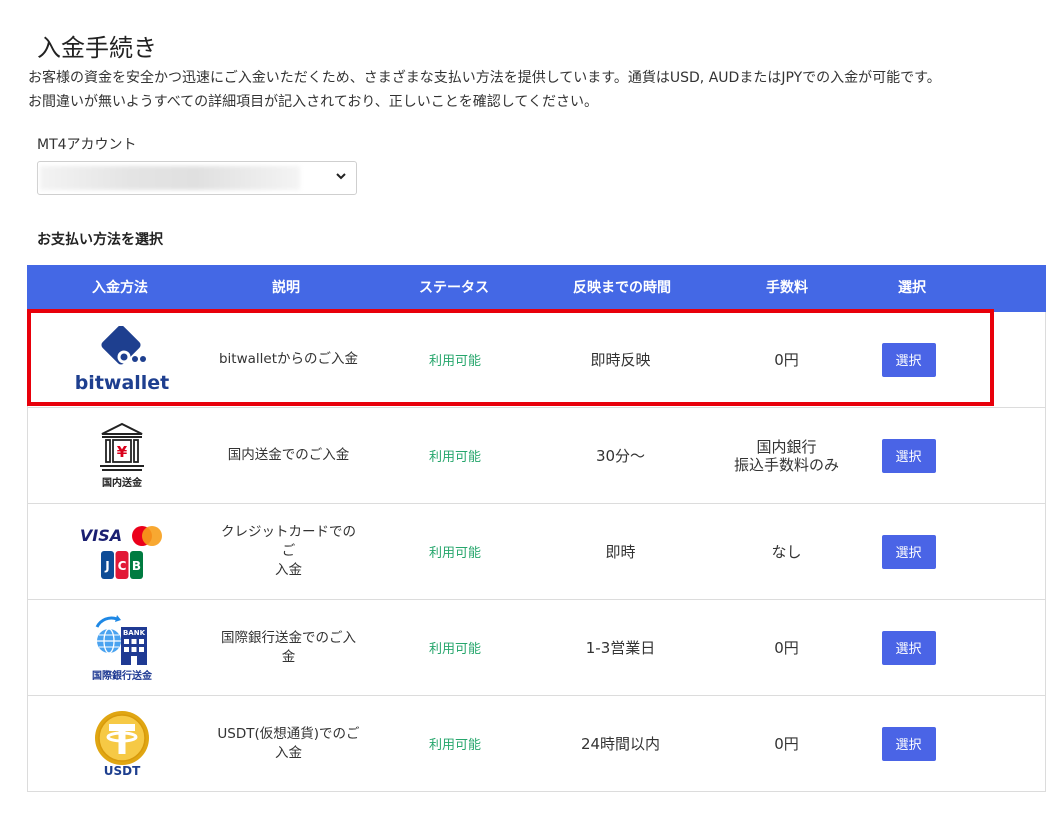 The height and width of the screenshot is (815, 1061). Describe the element at coordinates (122, 737) in the screenshot. I see `usdt-coin-icon` at that location.